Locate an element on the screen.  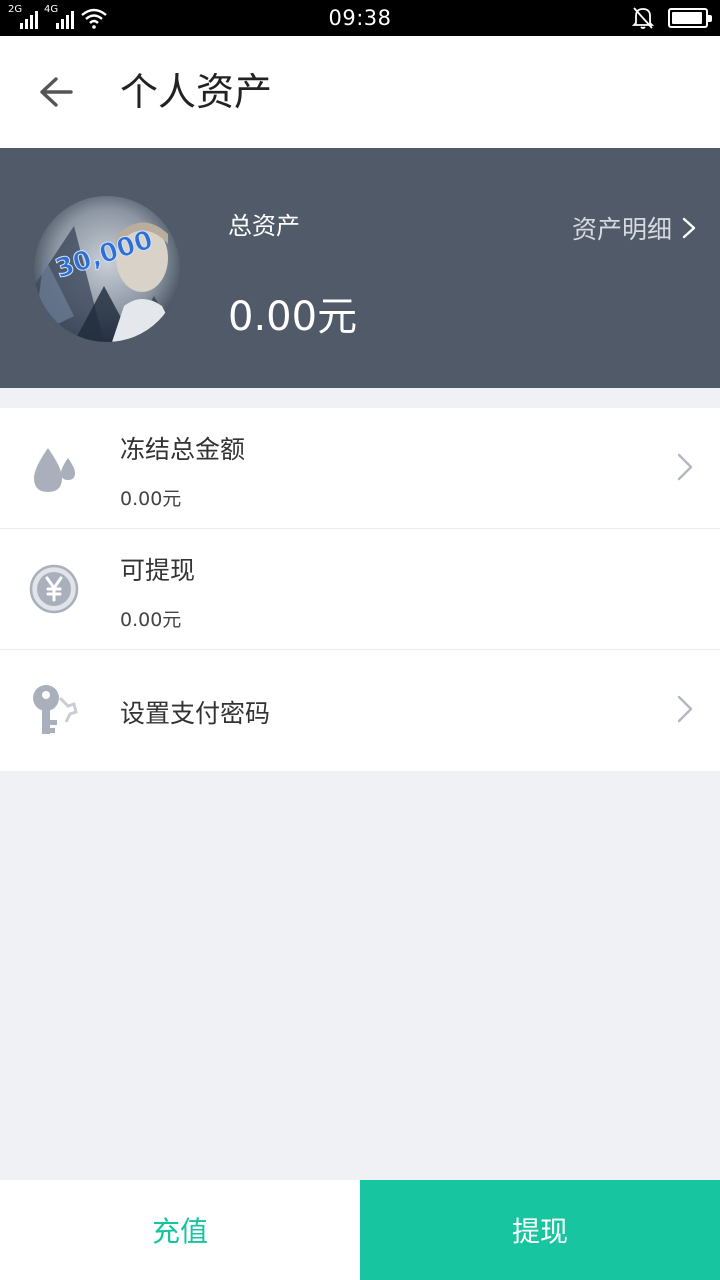
withdraw-button: 提现 is located at coordinates (540, 1230).